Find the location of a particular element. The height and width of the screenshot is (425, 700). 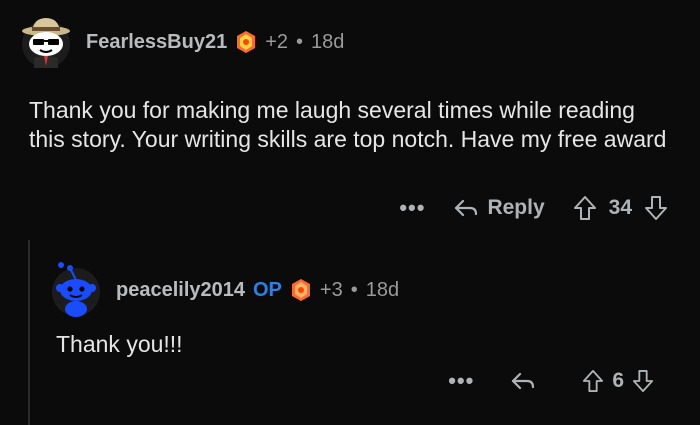

op-badge: OP is located at coordinates (267, 289).